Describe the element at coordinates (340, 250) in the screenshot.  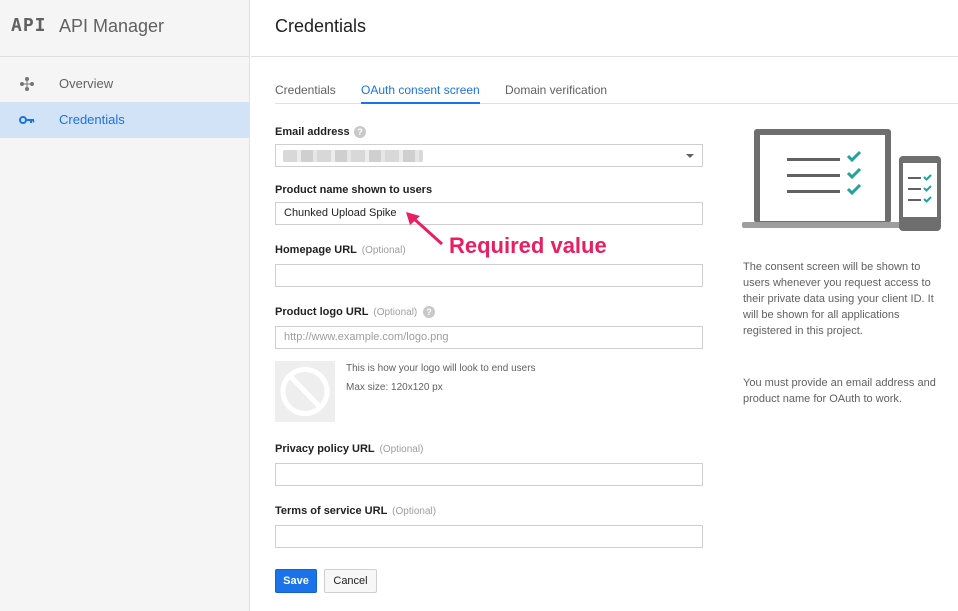
I see `homepage-label: Homepage URL (Optional)` at that location.